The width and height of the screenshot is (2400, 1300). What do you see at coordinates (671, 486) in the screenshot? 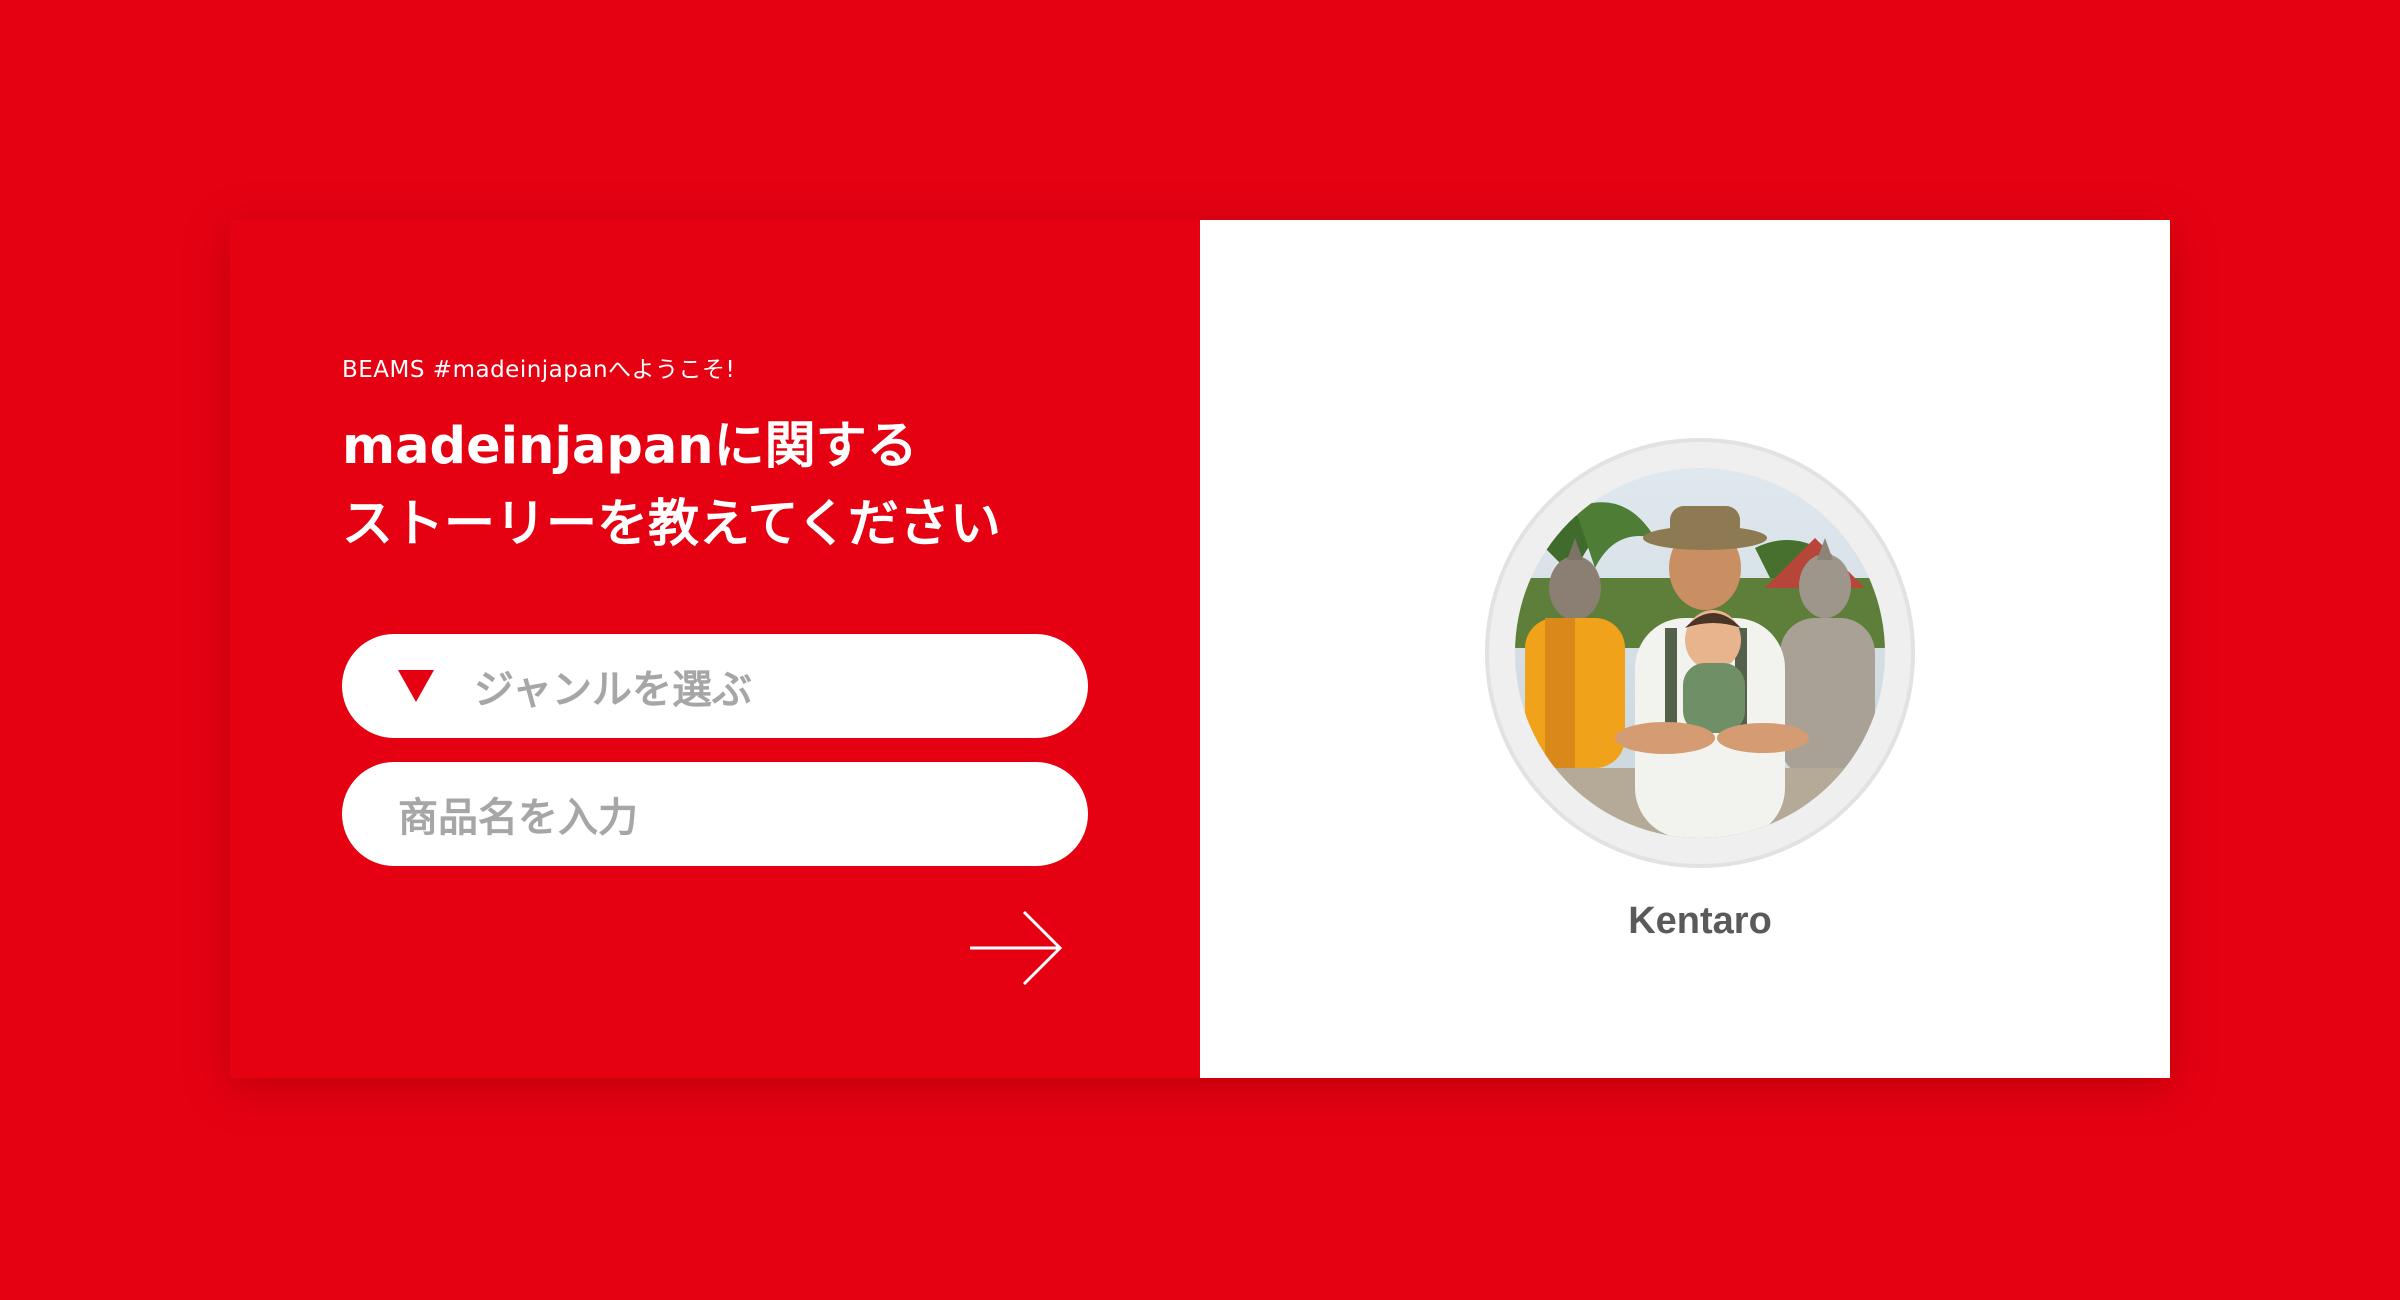
I see `page-title: madeinjapanに関する ストーリーを教えてください` at bounding box center [671, 486].